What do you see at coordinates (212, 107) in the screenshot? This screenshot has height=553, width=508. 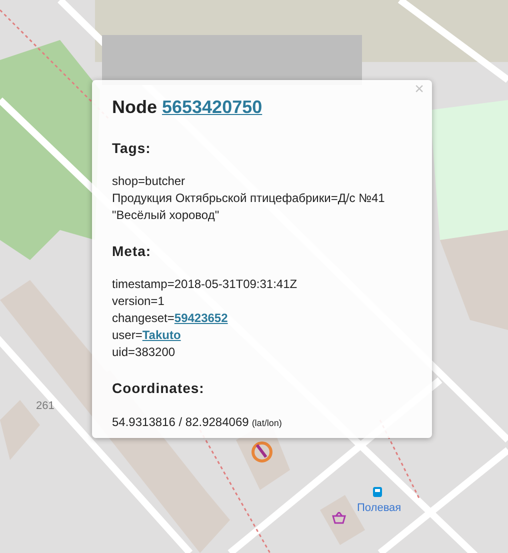 I see `node-id-link: 5653420750` at bounding box center [212, 107].